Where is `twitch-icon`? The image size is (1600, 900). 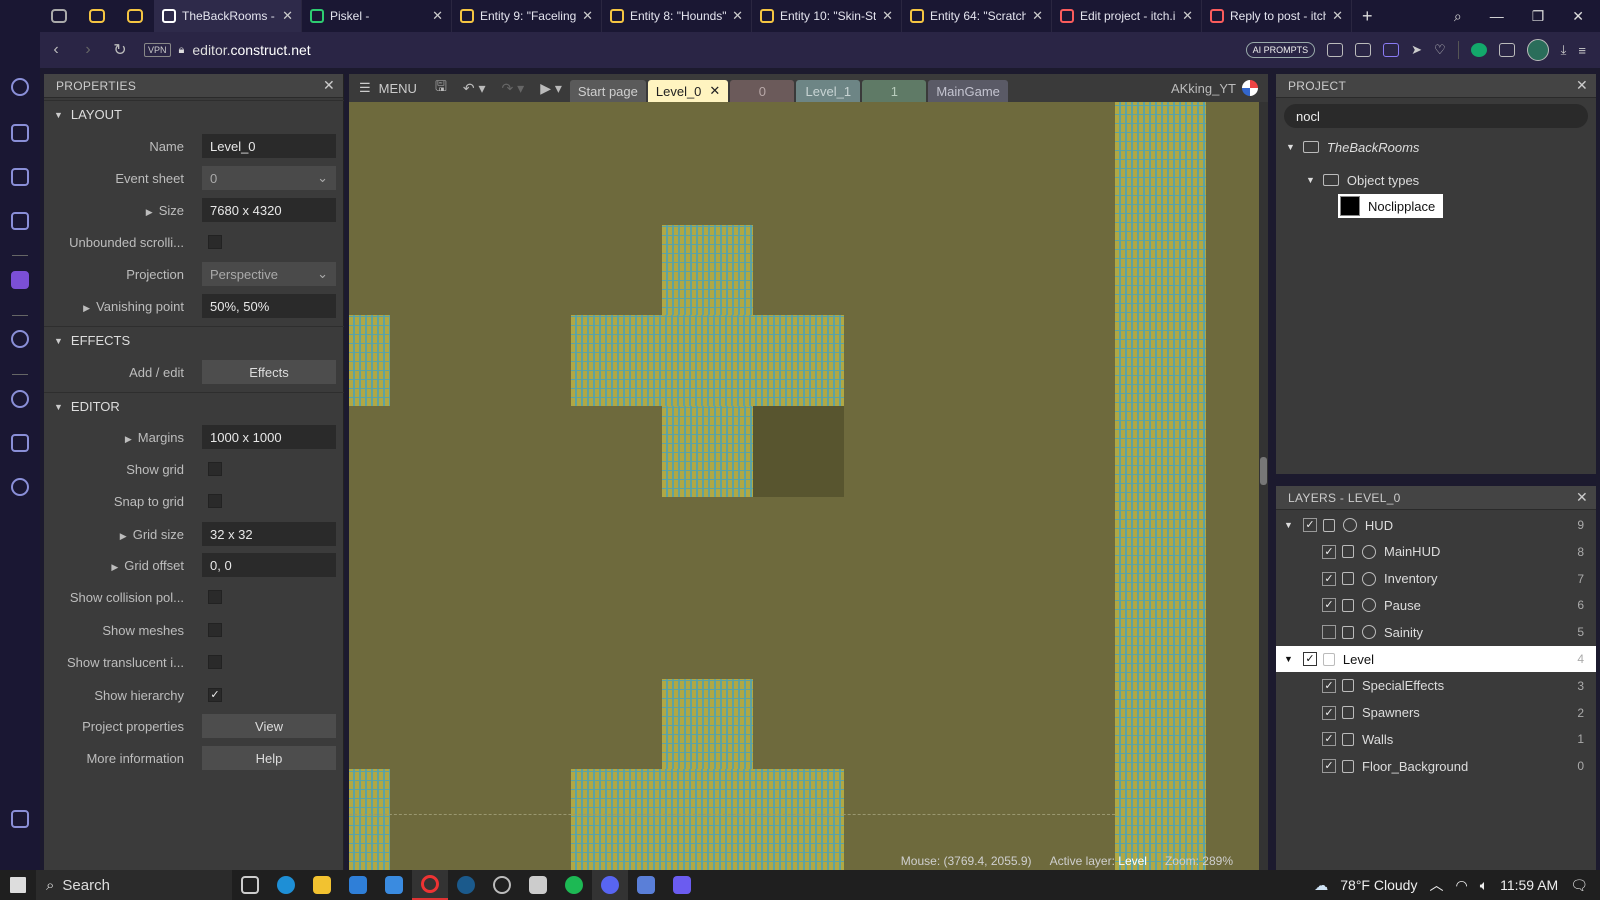
twitch-icon is located at coordinates (20, 177).